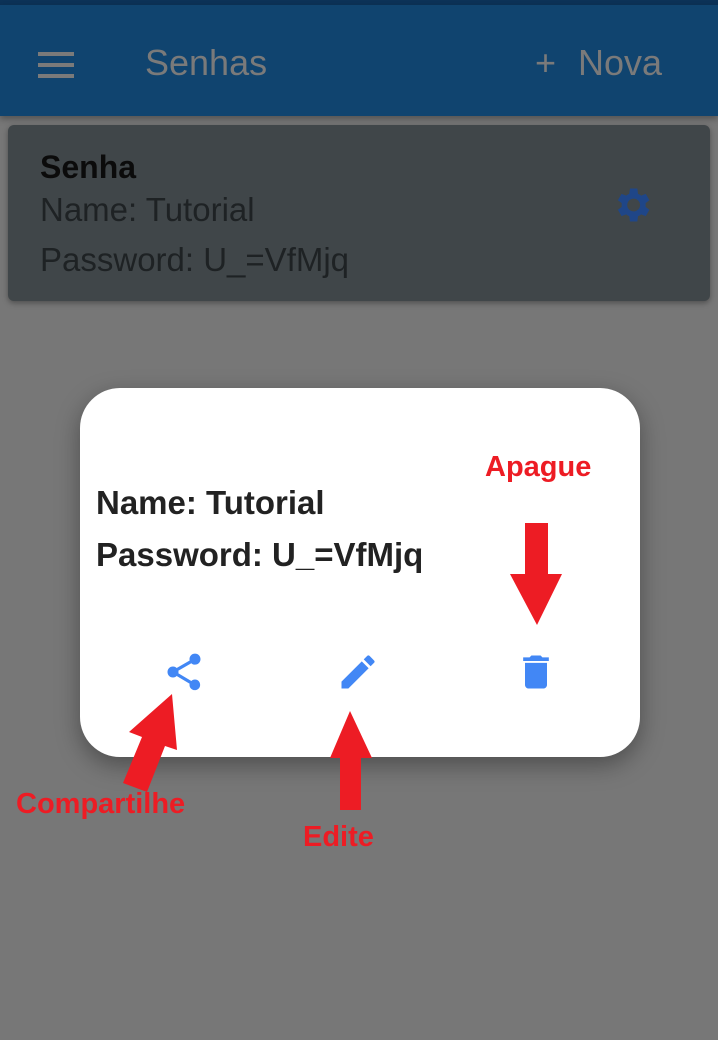 The width and height of the screenshot is (718, 1040). Describe the element at coordinates (150, 743) in the screenshot. I see `share-arrow` at that location.